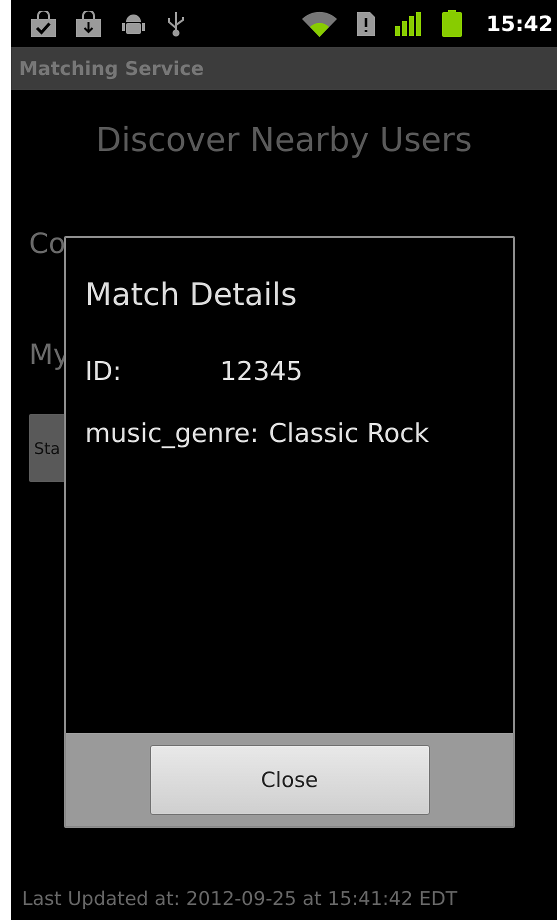 Image resolution: width=557 pixels, height=920 pixels. Describe the element at coordinates (349, 434) in the screenshot. I see `field-value: Classic Rock` at that location.